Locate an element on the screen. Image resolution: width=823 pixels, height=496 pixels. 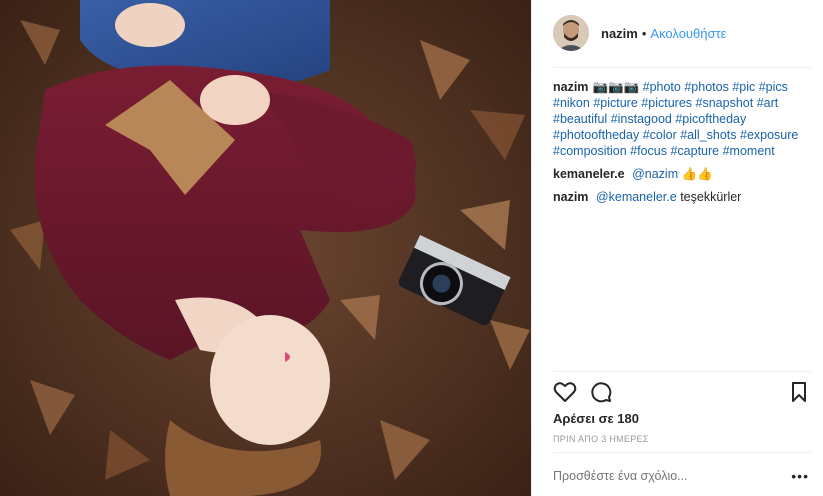
heart-icon is located at coordinates (565, 392).